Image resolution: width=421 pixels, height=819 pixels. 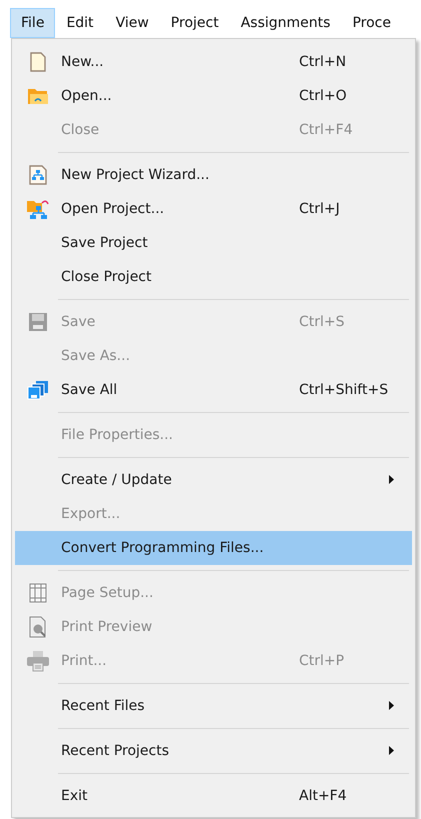 I want to click on menu-item-label: Create / Update, so click(x=117, y=480).